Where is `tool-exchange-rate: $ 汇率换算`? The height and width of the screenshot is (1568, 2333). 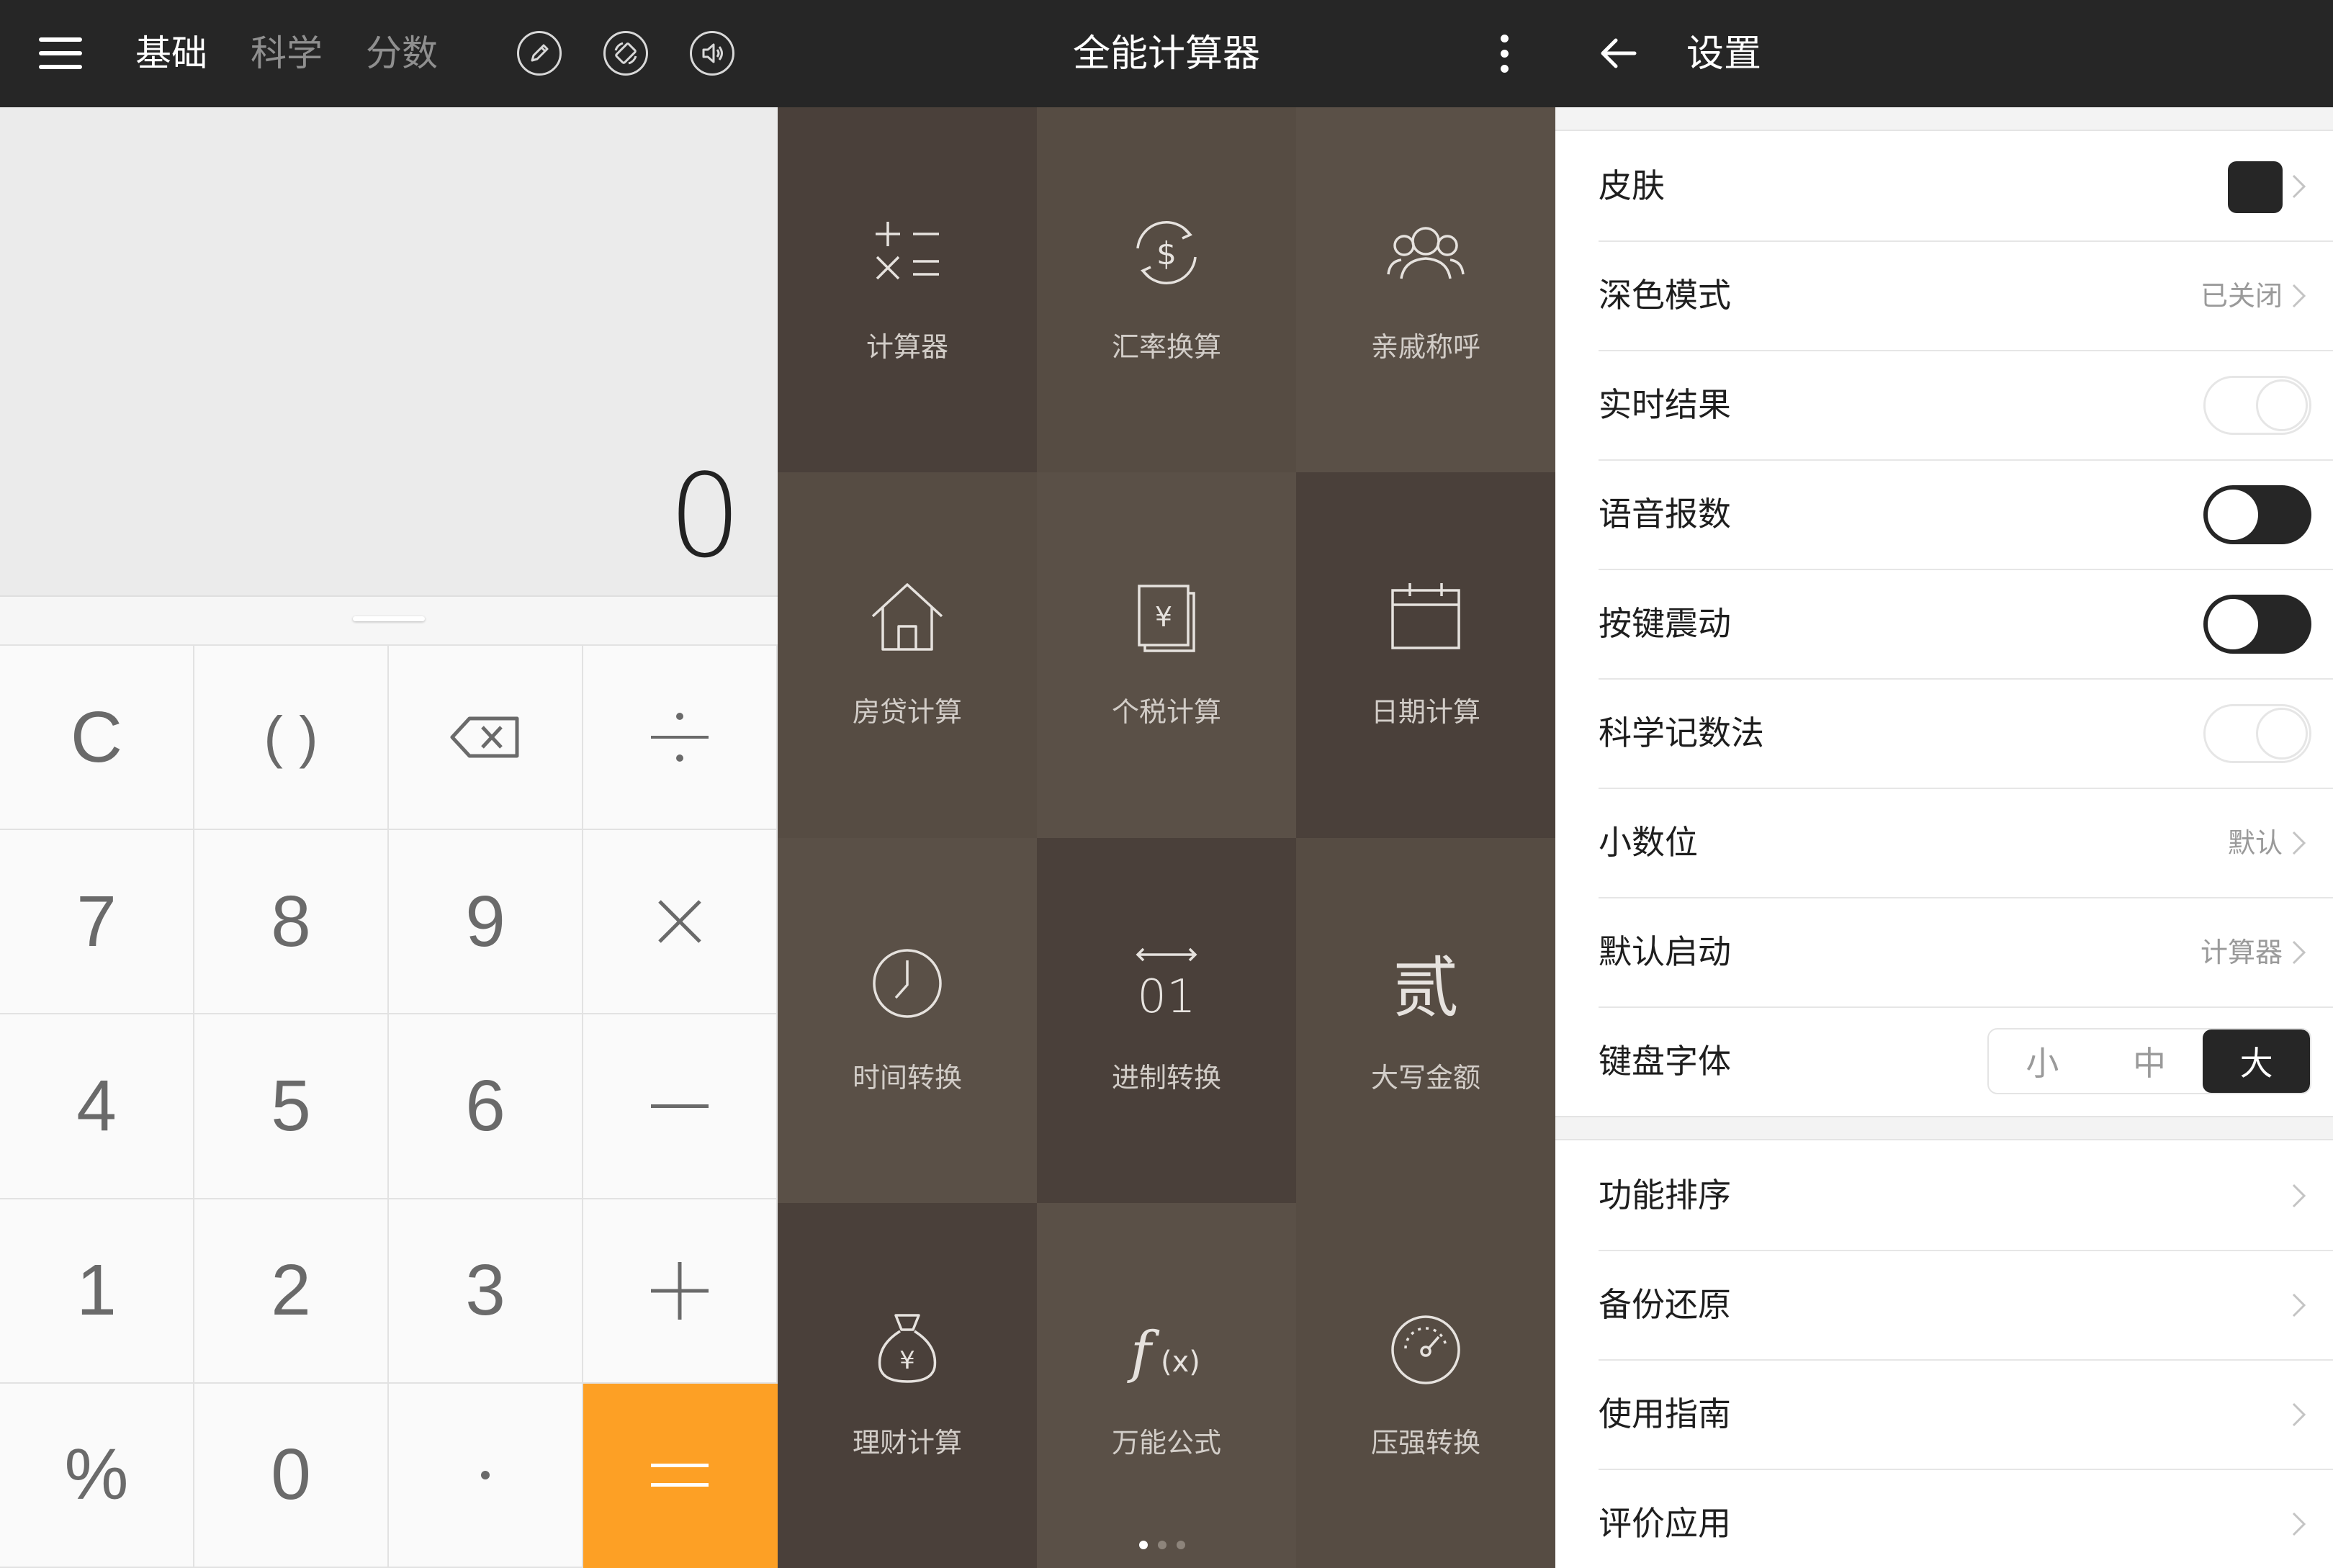 tool-exchange-rate: $ 汇率换算 is located at coordinates (1166, 290).